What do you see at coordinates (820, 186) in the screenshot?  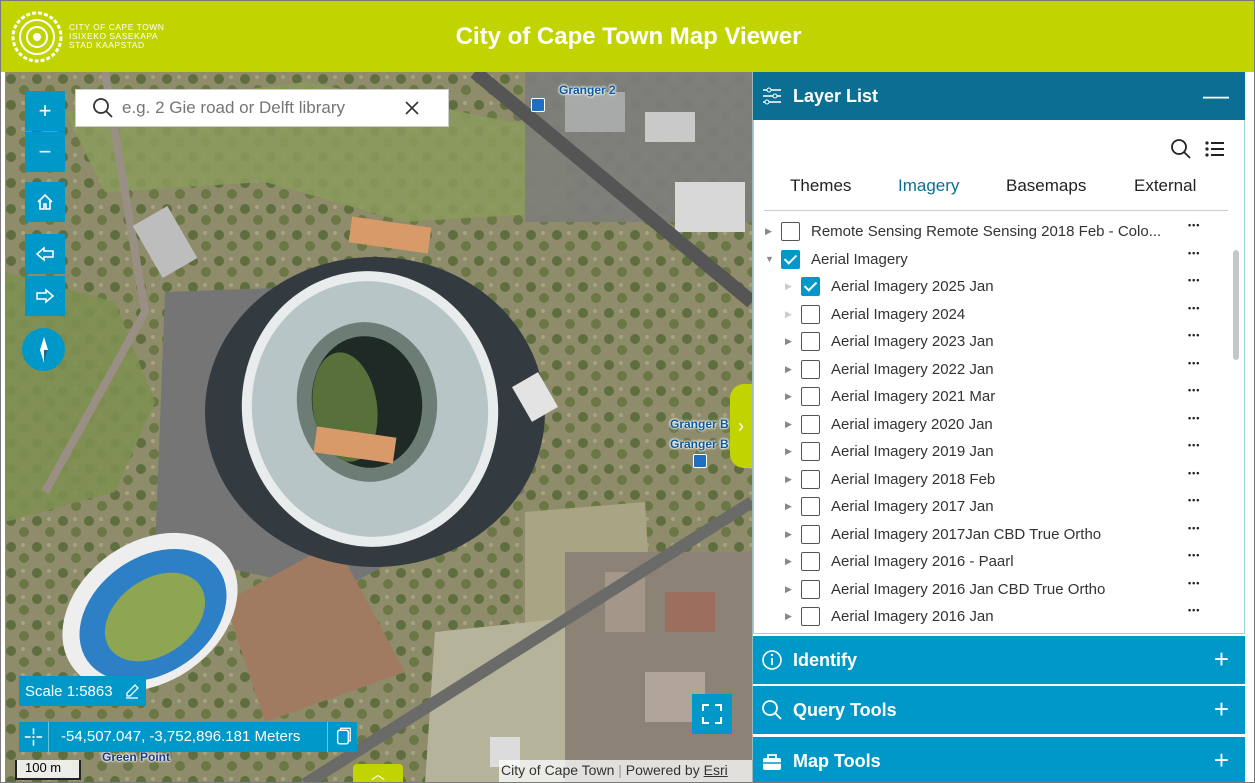 I see `tab-themes: Themes` at bounding box center [820, 186].